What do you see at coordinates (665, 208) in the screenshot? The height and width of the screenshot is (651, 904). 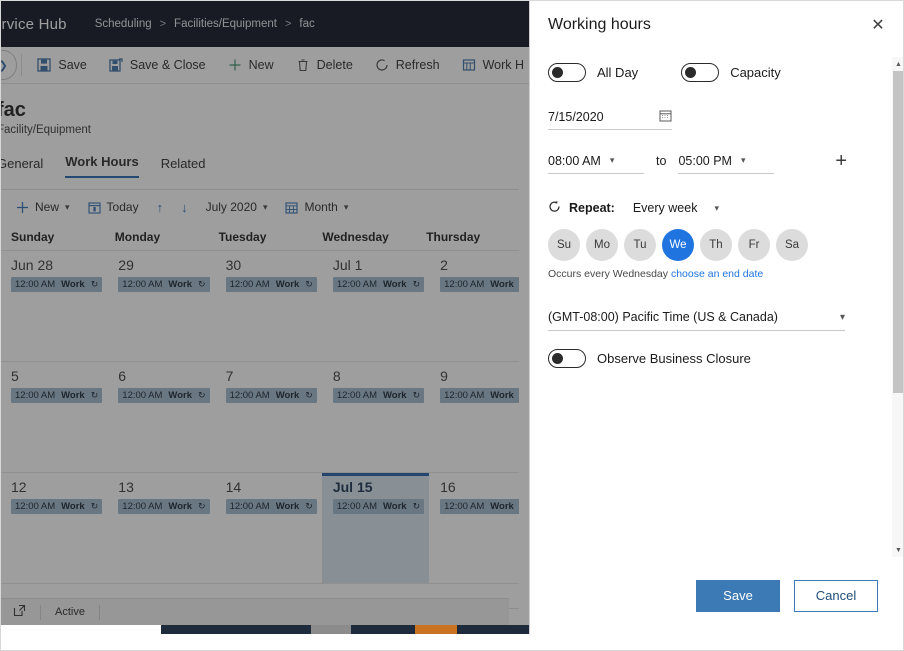 I see `repeat-value: Every week` at bounding box center [665, 208].